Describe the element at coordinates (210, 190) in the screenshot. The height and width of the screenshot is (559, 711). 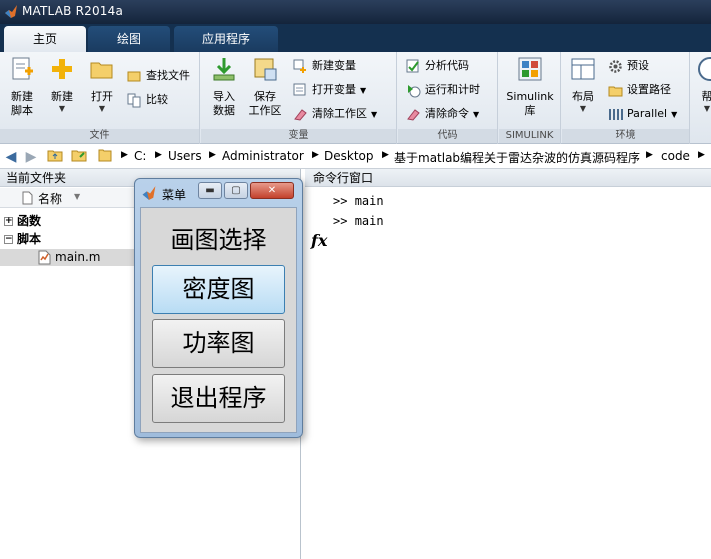
I see `minimize-button: ▬` at that location.